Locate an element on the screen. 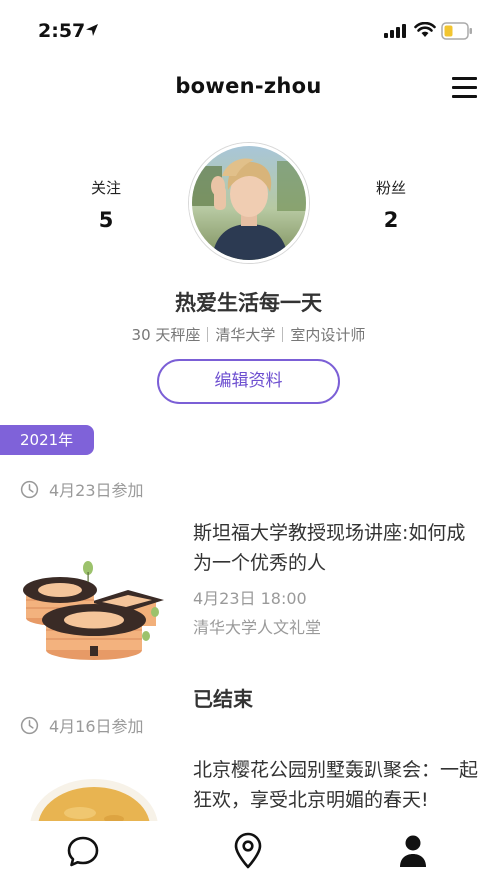 This screenshot has width=497, height=883. person-icon is located at coordinates (413, 851).